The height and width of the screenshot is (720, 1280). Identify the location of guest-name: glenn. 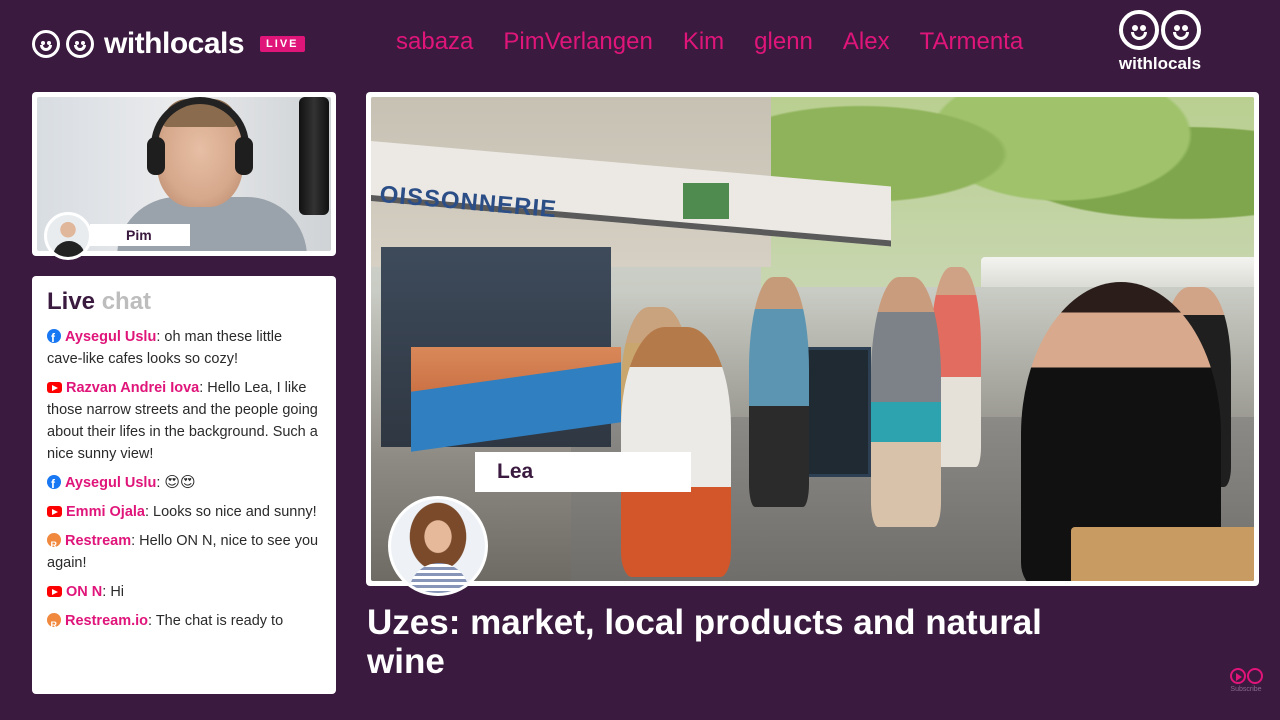
(783, 41).